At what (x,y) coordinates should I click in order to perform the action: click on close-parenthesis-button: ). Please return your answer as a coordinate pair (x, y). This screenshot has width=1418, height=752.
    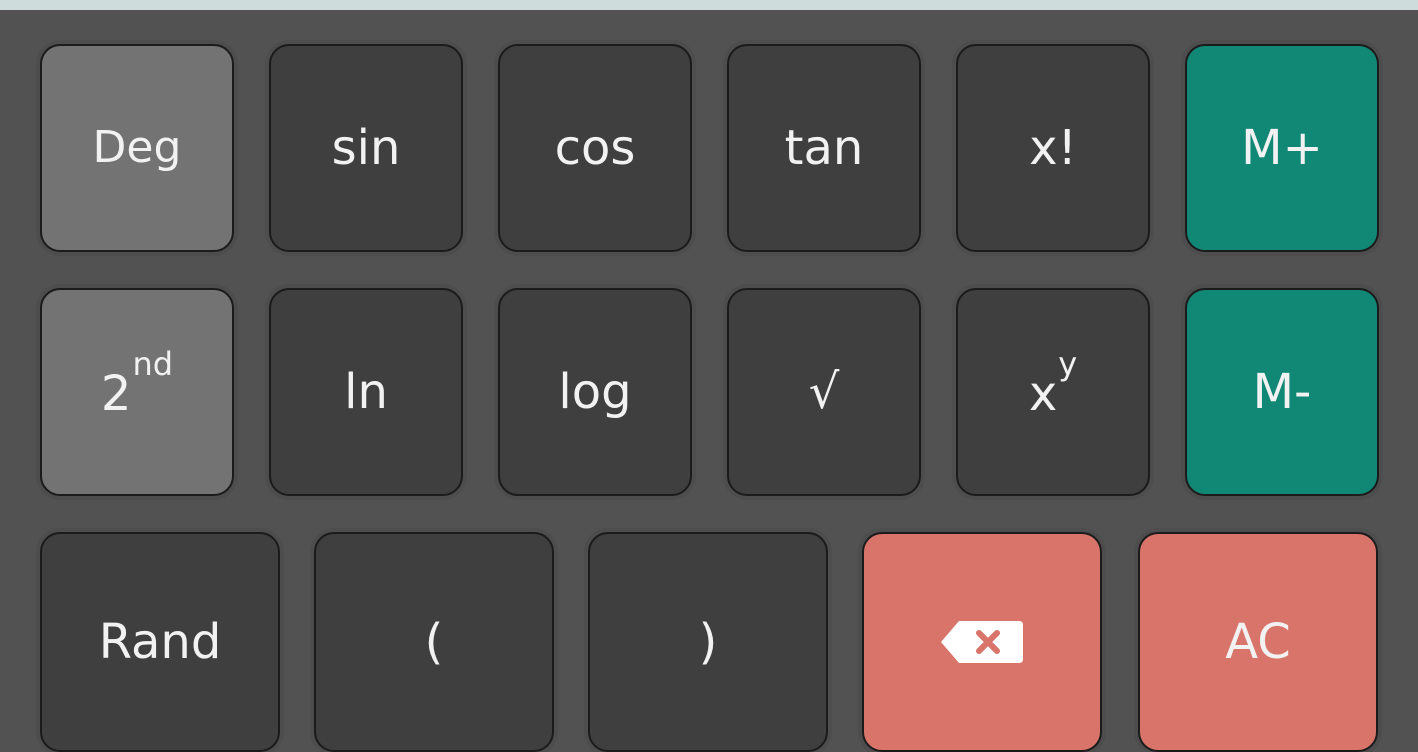
    Looking at the image, I should click on (708, 642).